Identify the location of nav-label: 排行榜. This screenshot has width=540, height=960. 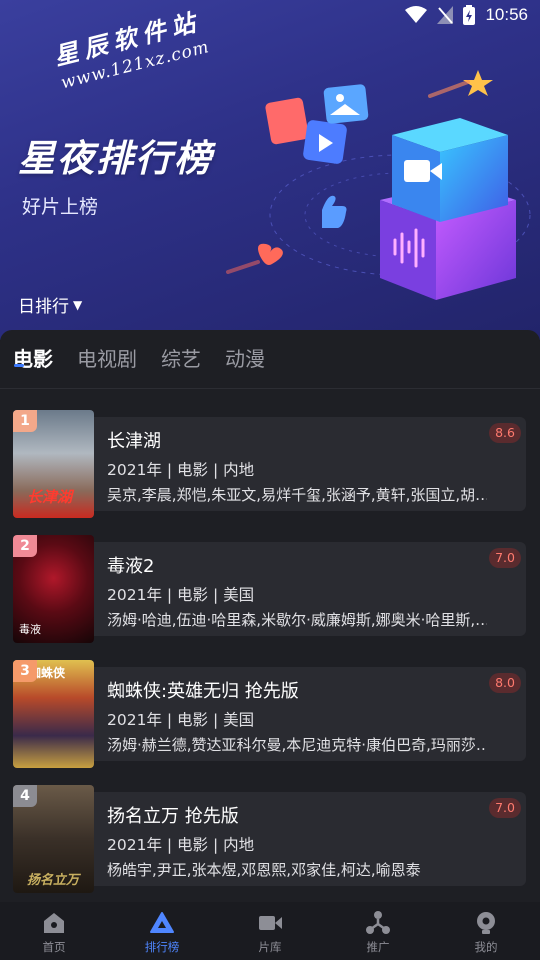
(162, 947).